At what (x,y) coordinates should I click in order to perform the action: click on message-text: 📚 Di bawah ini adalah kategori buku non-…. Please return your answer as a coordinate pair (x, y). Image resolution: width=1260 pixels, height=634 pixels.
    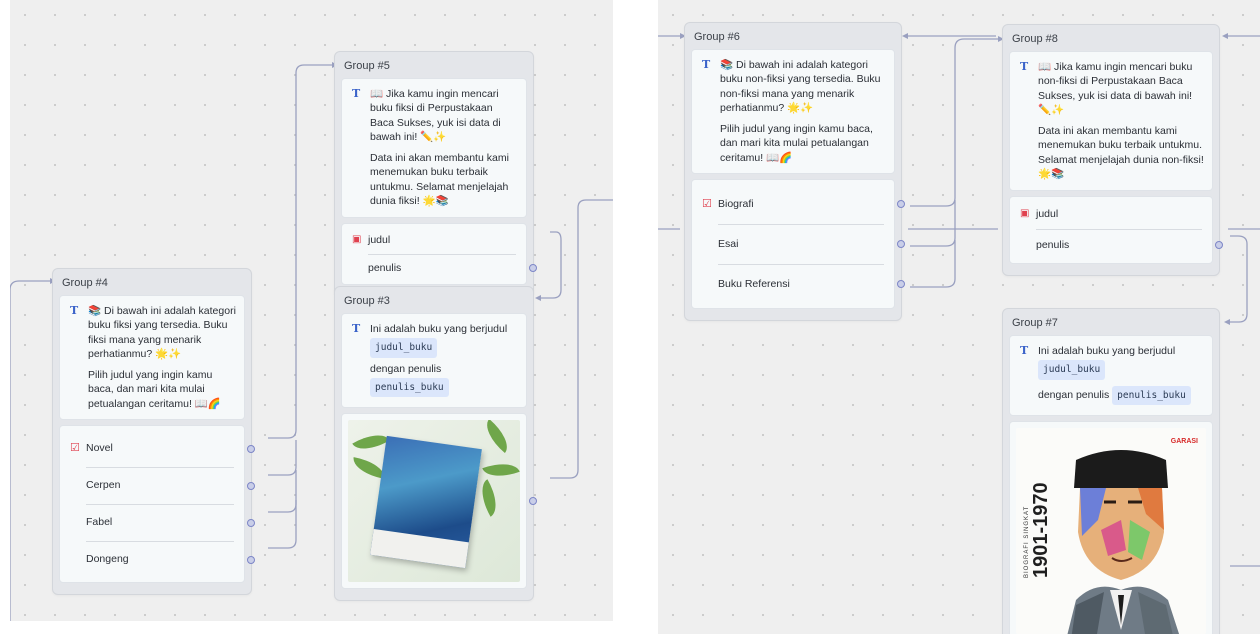
    Looking at the image, I should click on (800, 87).